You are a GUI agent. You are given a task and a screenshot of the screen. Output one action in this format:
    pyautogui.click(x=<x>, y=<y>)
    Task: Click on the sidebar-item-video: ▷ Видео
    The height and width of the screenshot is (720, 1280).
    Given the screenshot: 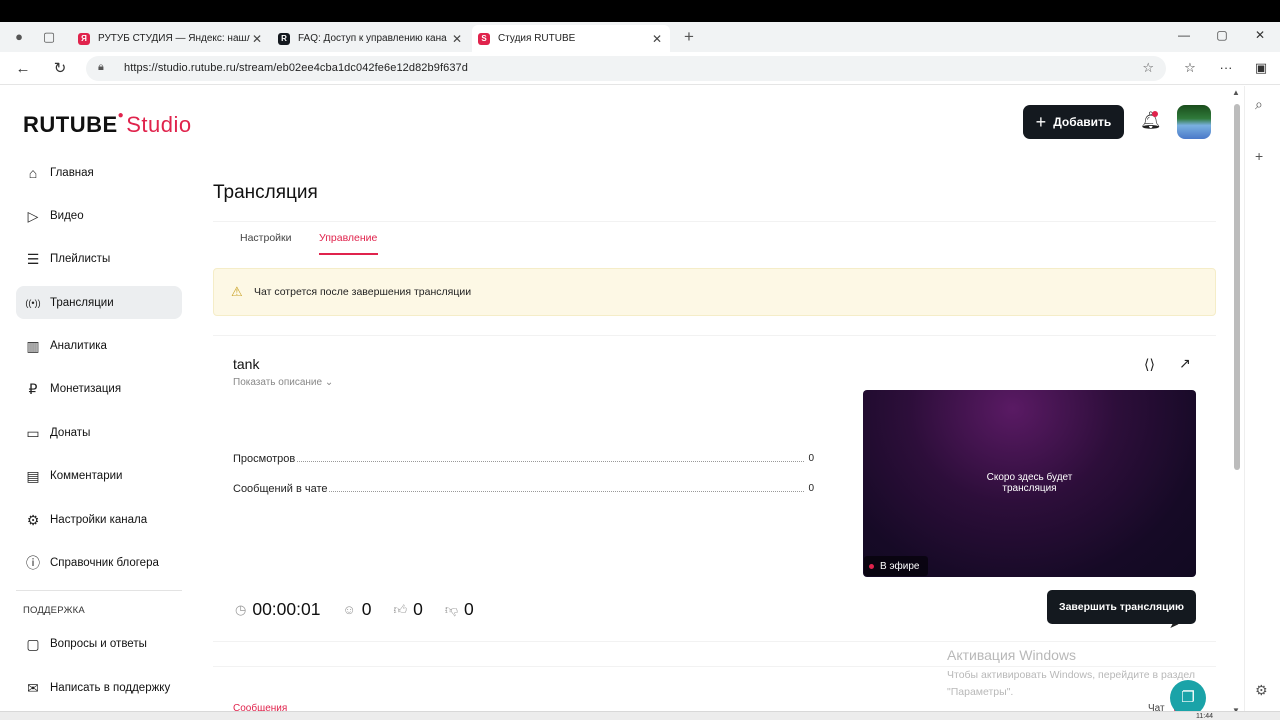 What is the action you would take?
    pyautogui.click(x=99, y=215)
    